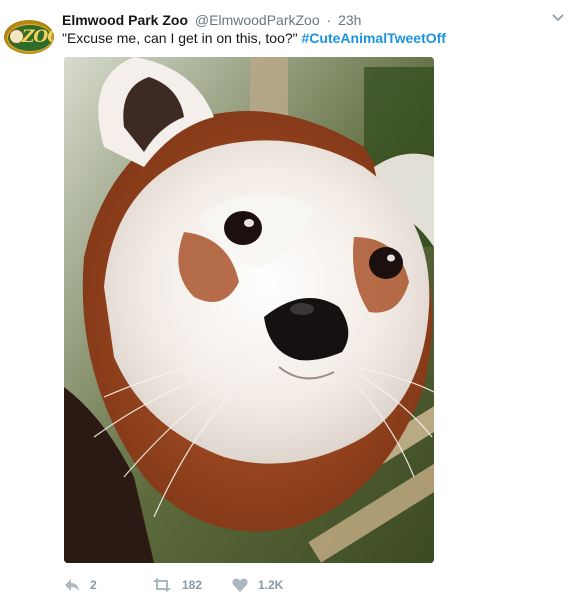  Describe the element at coordinates (374, 38) in the screenshot. I see `hashtag-link: #CuteAnimalTweetOff` at that location.